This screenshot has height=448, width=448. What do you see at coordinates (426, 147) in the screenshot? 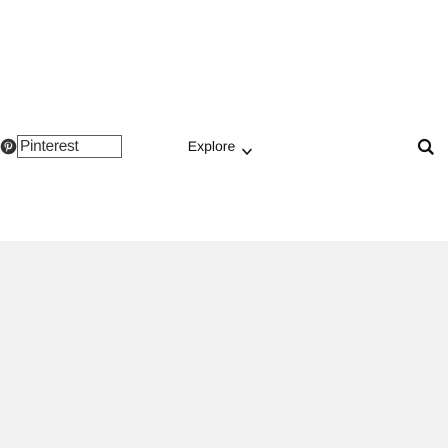
I see `search-icon` at bounding box center [426, 147].